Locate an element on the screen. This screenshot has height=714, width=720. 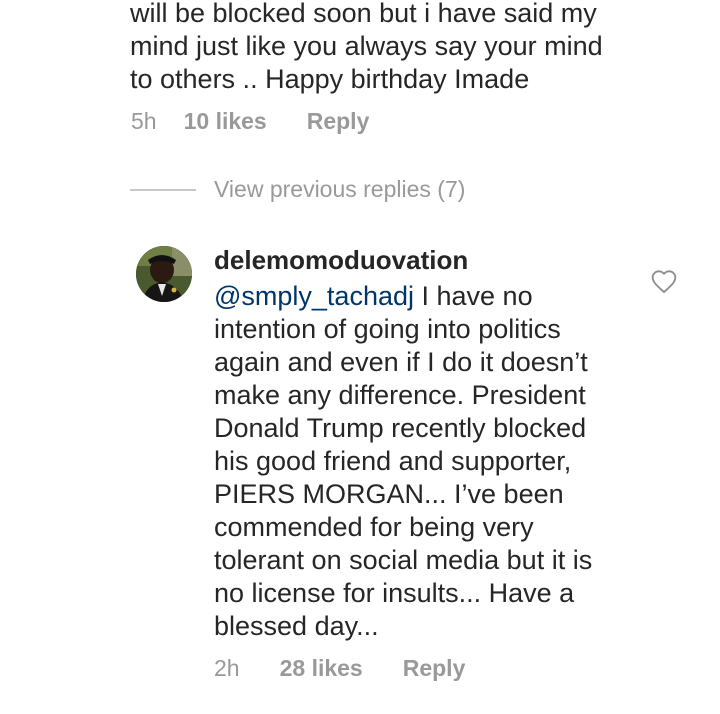
comment-username: delemomoduovation is located at coordinates (341, 260).